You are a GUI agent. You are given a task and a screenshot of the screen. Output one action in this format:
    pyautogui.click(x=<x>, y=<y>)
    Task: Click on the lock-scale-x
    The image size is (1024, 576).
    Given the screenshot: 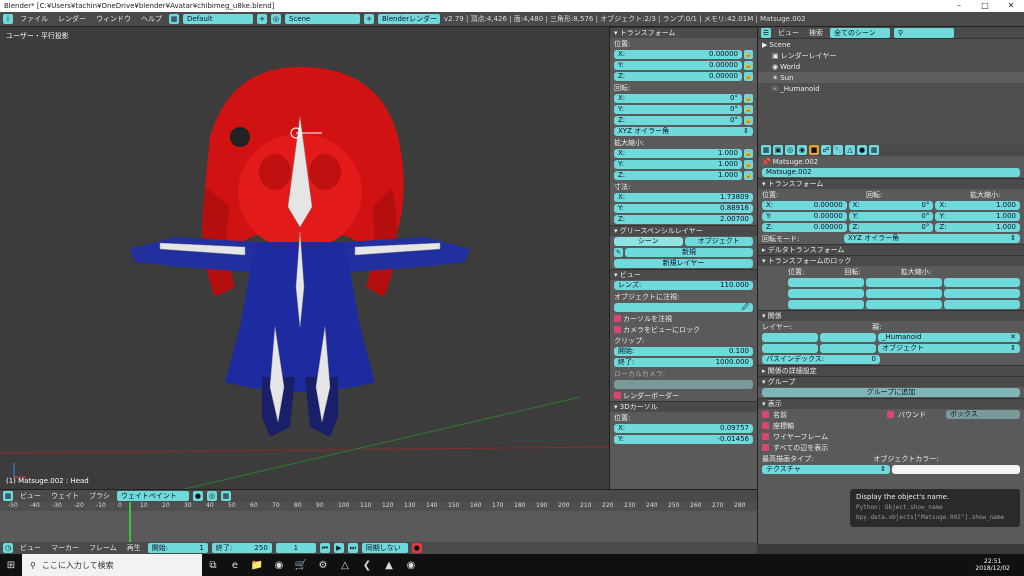 What is the action you would take?
    pyautogui.click(x=982, y=282)
    